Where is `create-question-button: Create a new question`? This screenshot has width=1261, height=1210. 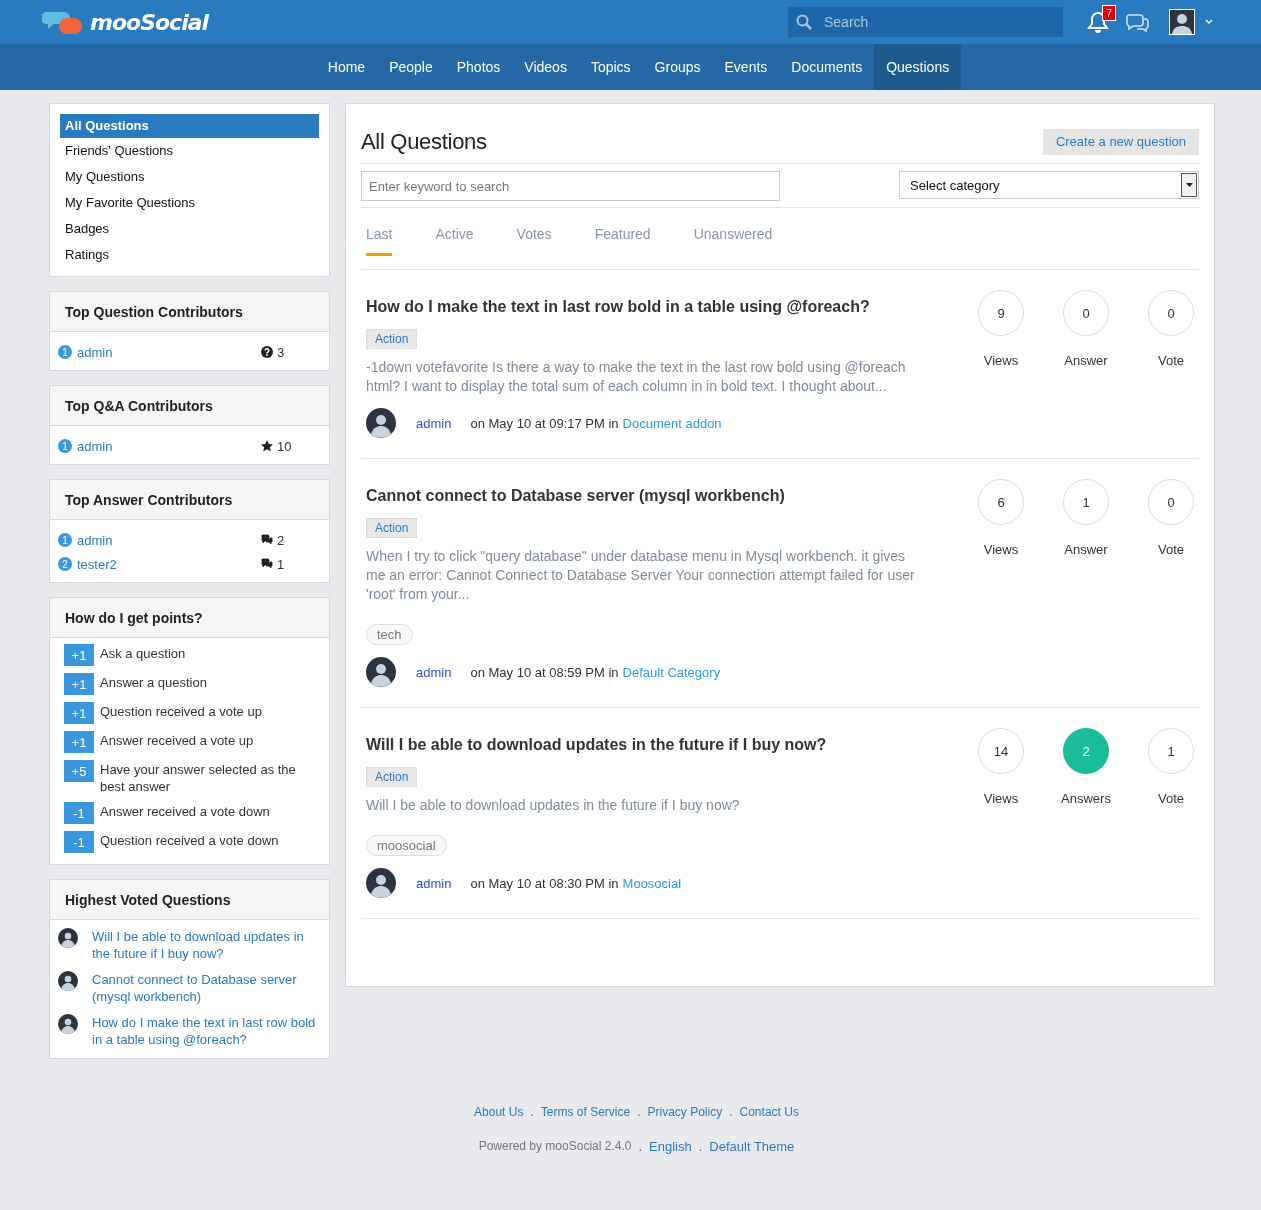
create-question-button: Create a new question is located at coordinates (1120, 141).